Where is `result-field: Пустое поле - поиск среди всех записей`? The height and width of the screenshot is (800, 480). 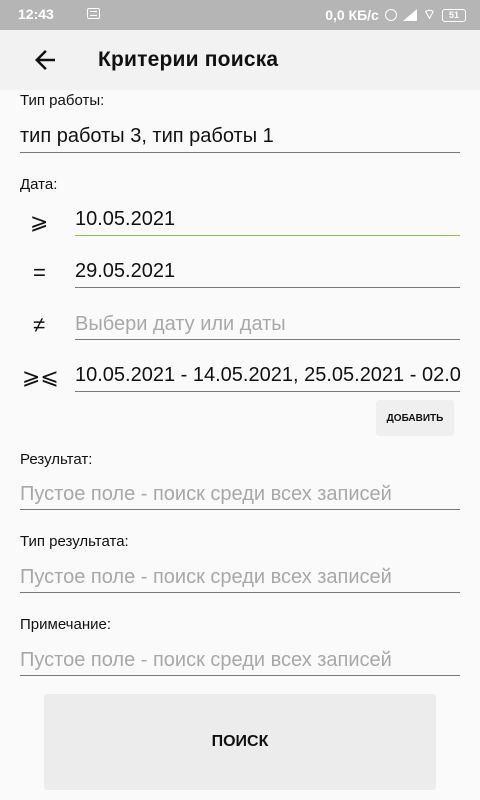 result-field: Пустое поле - поиск среди всех записей is located at coordinates (240, 494).